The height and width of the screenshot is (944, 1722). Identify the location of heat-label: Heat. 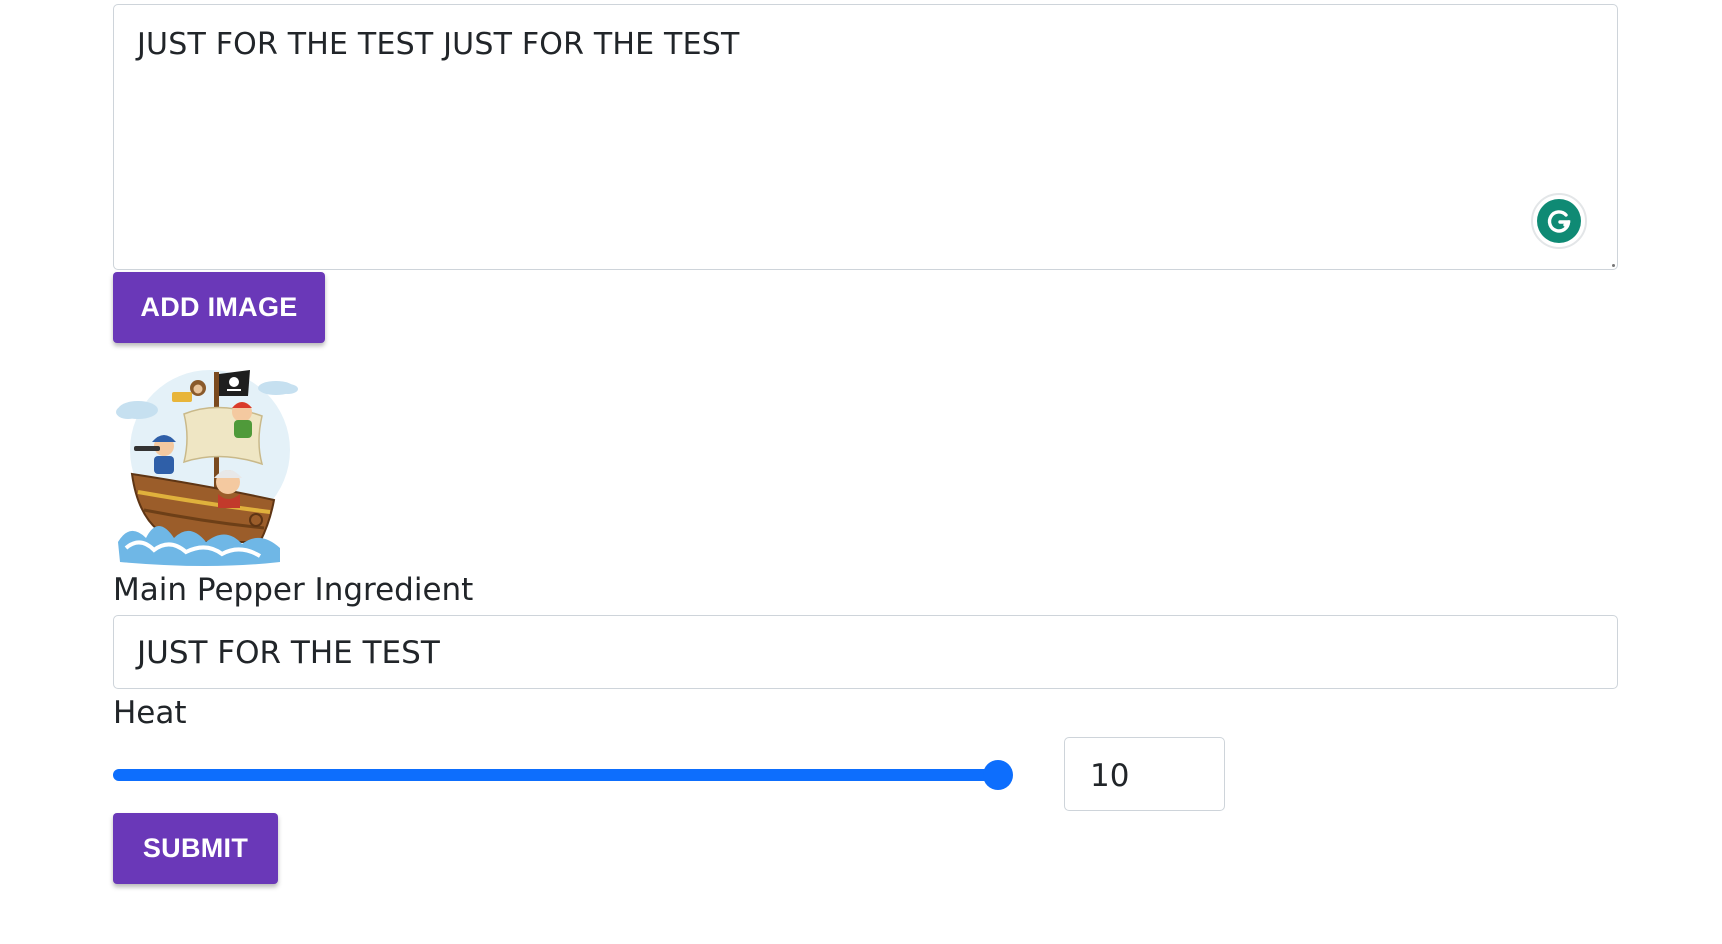
(150, 713).